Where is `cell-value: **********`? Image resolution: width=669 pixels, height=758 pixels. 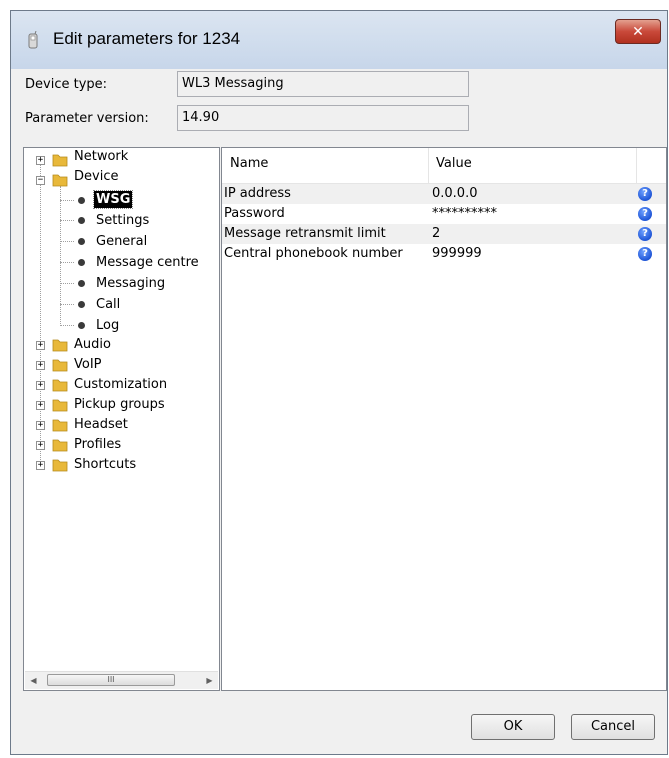
cell-value: ********** is located at coordinates (464, 214).